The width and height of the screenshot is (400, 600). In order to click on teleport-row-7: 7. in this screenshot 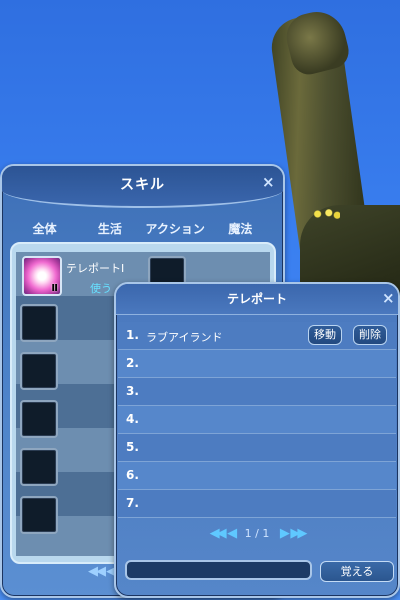, I will do `click(257, 504)`.